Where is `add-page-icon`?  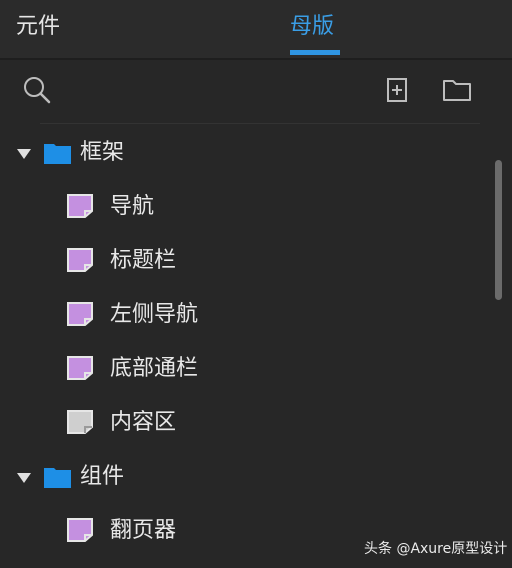 add-page-icon is located at coordinates (397, 90).